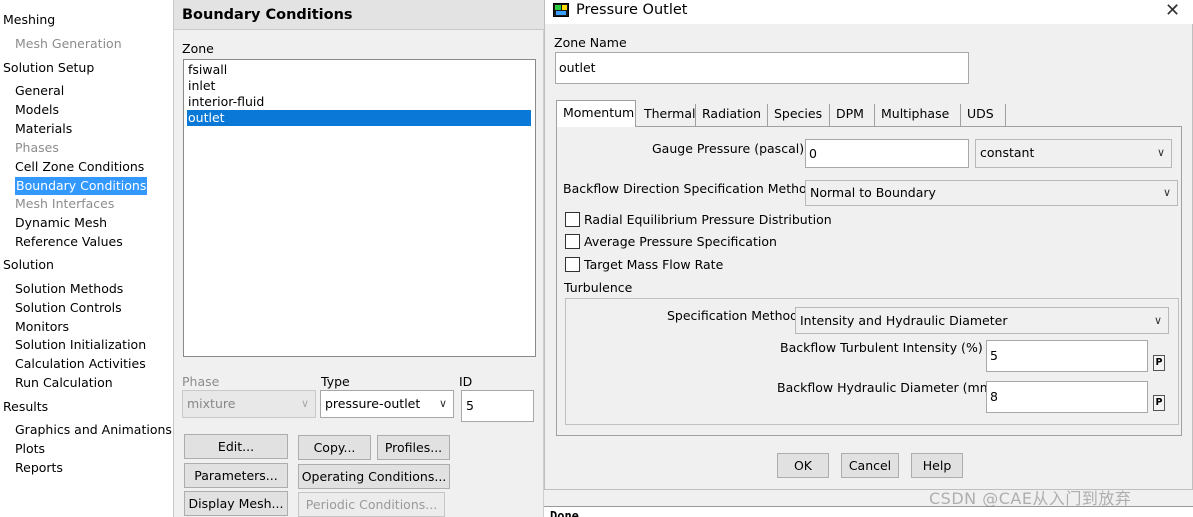 The width and height of the screenshot is (1193, 517). I want to click on type-value: pressure-outlet, so click(373, 403).